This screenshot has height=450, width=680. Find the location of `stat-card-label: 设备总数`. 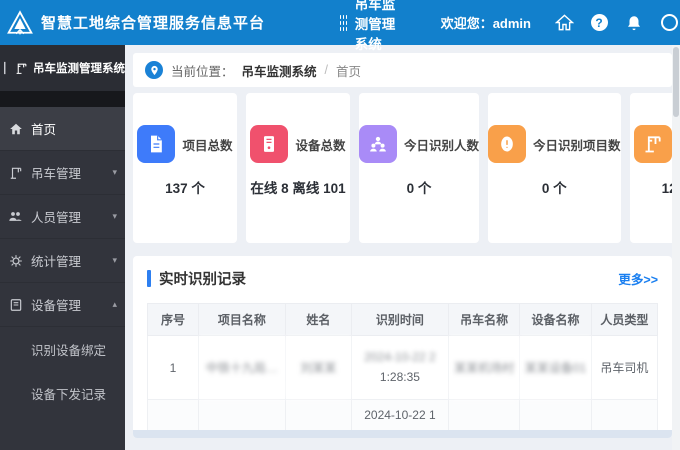

stat-card-label: 设备总数 is located at coordinates (320, 145).